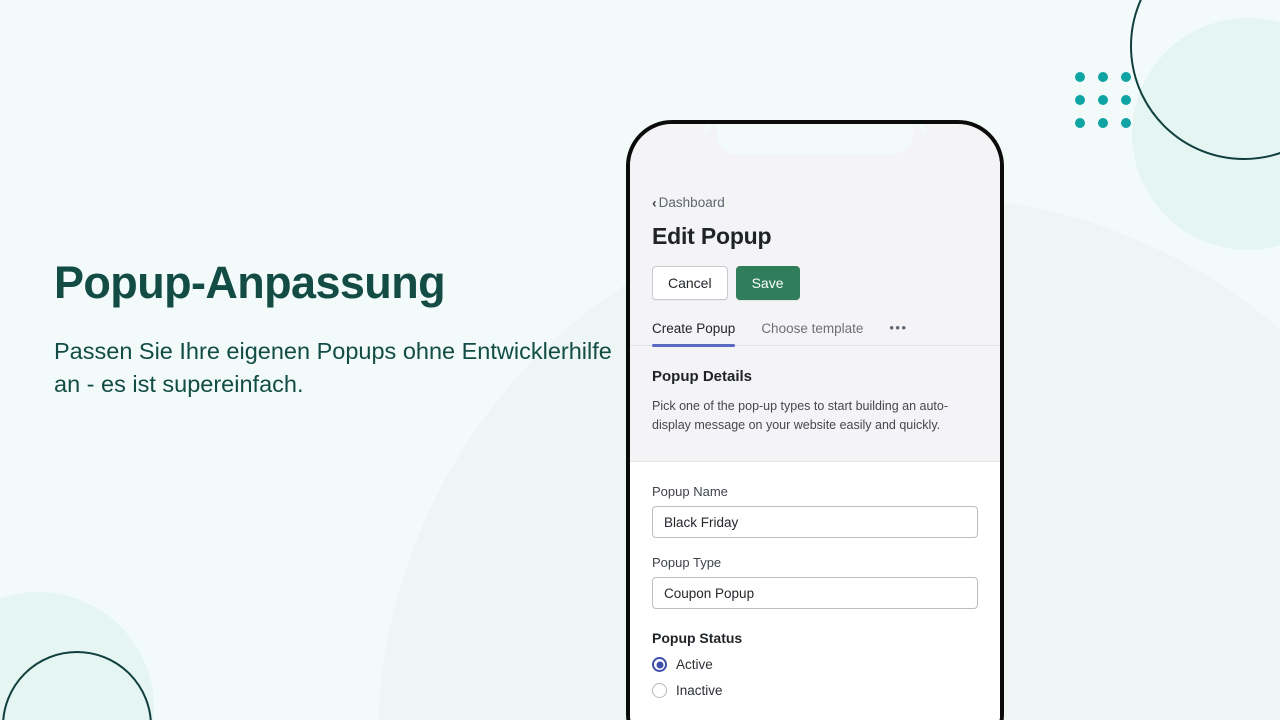 This screenshot has height=720, width=1280. What do you see at coordinates (815, 691) in the screenshot?
I see `radio-option-inactive: Inactive` at bounding box center [815, 691].